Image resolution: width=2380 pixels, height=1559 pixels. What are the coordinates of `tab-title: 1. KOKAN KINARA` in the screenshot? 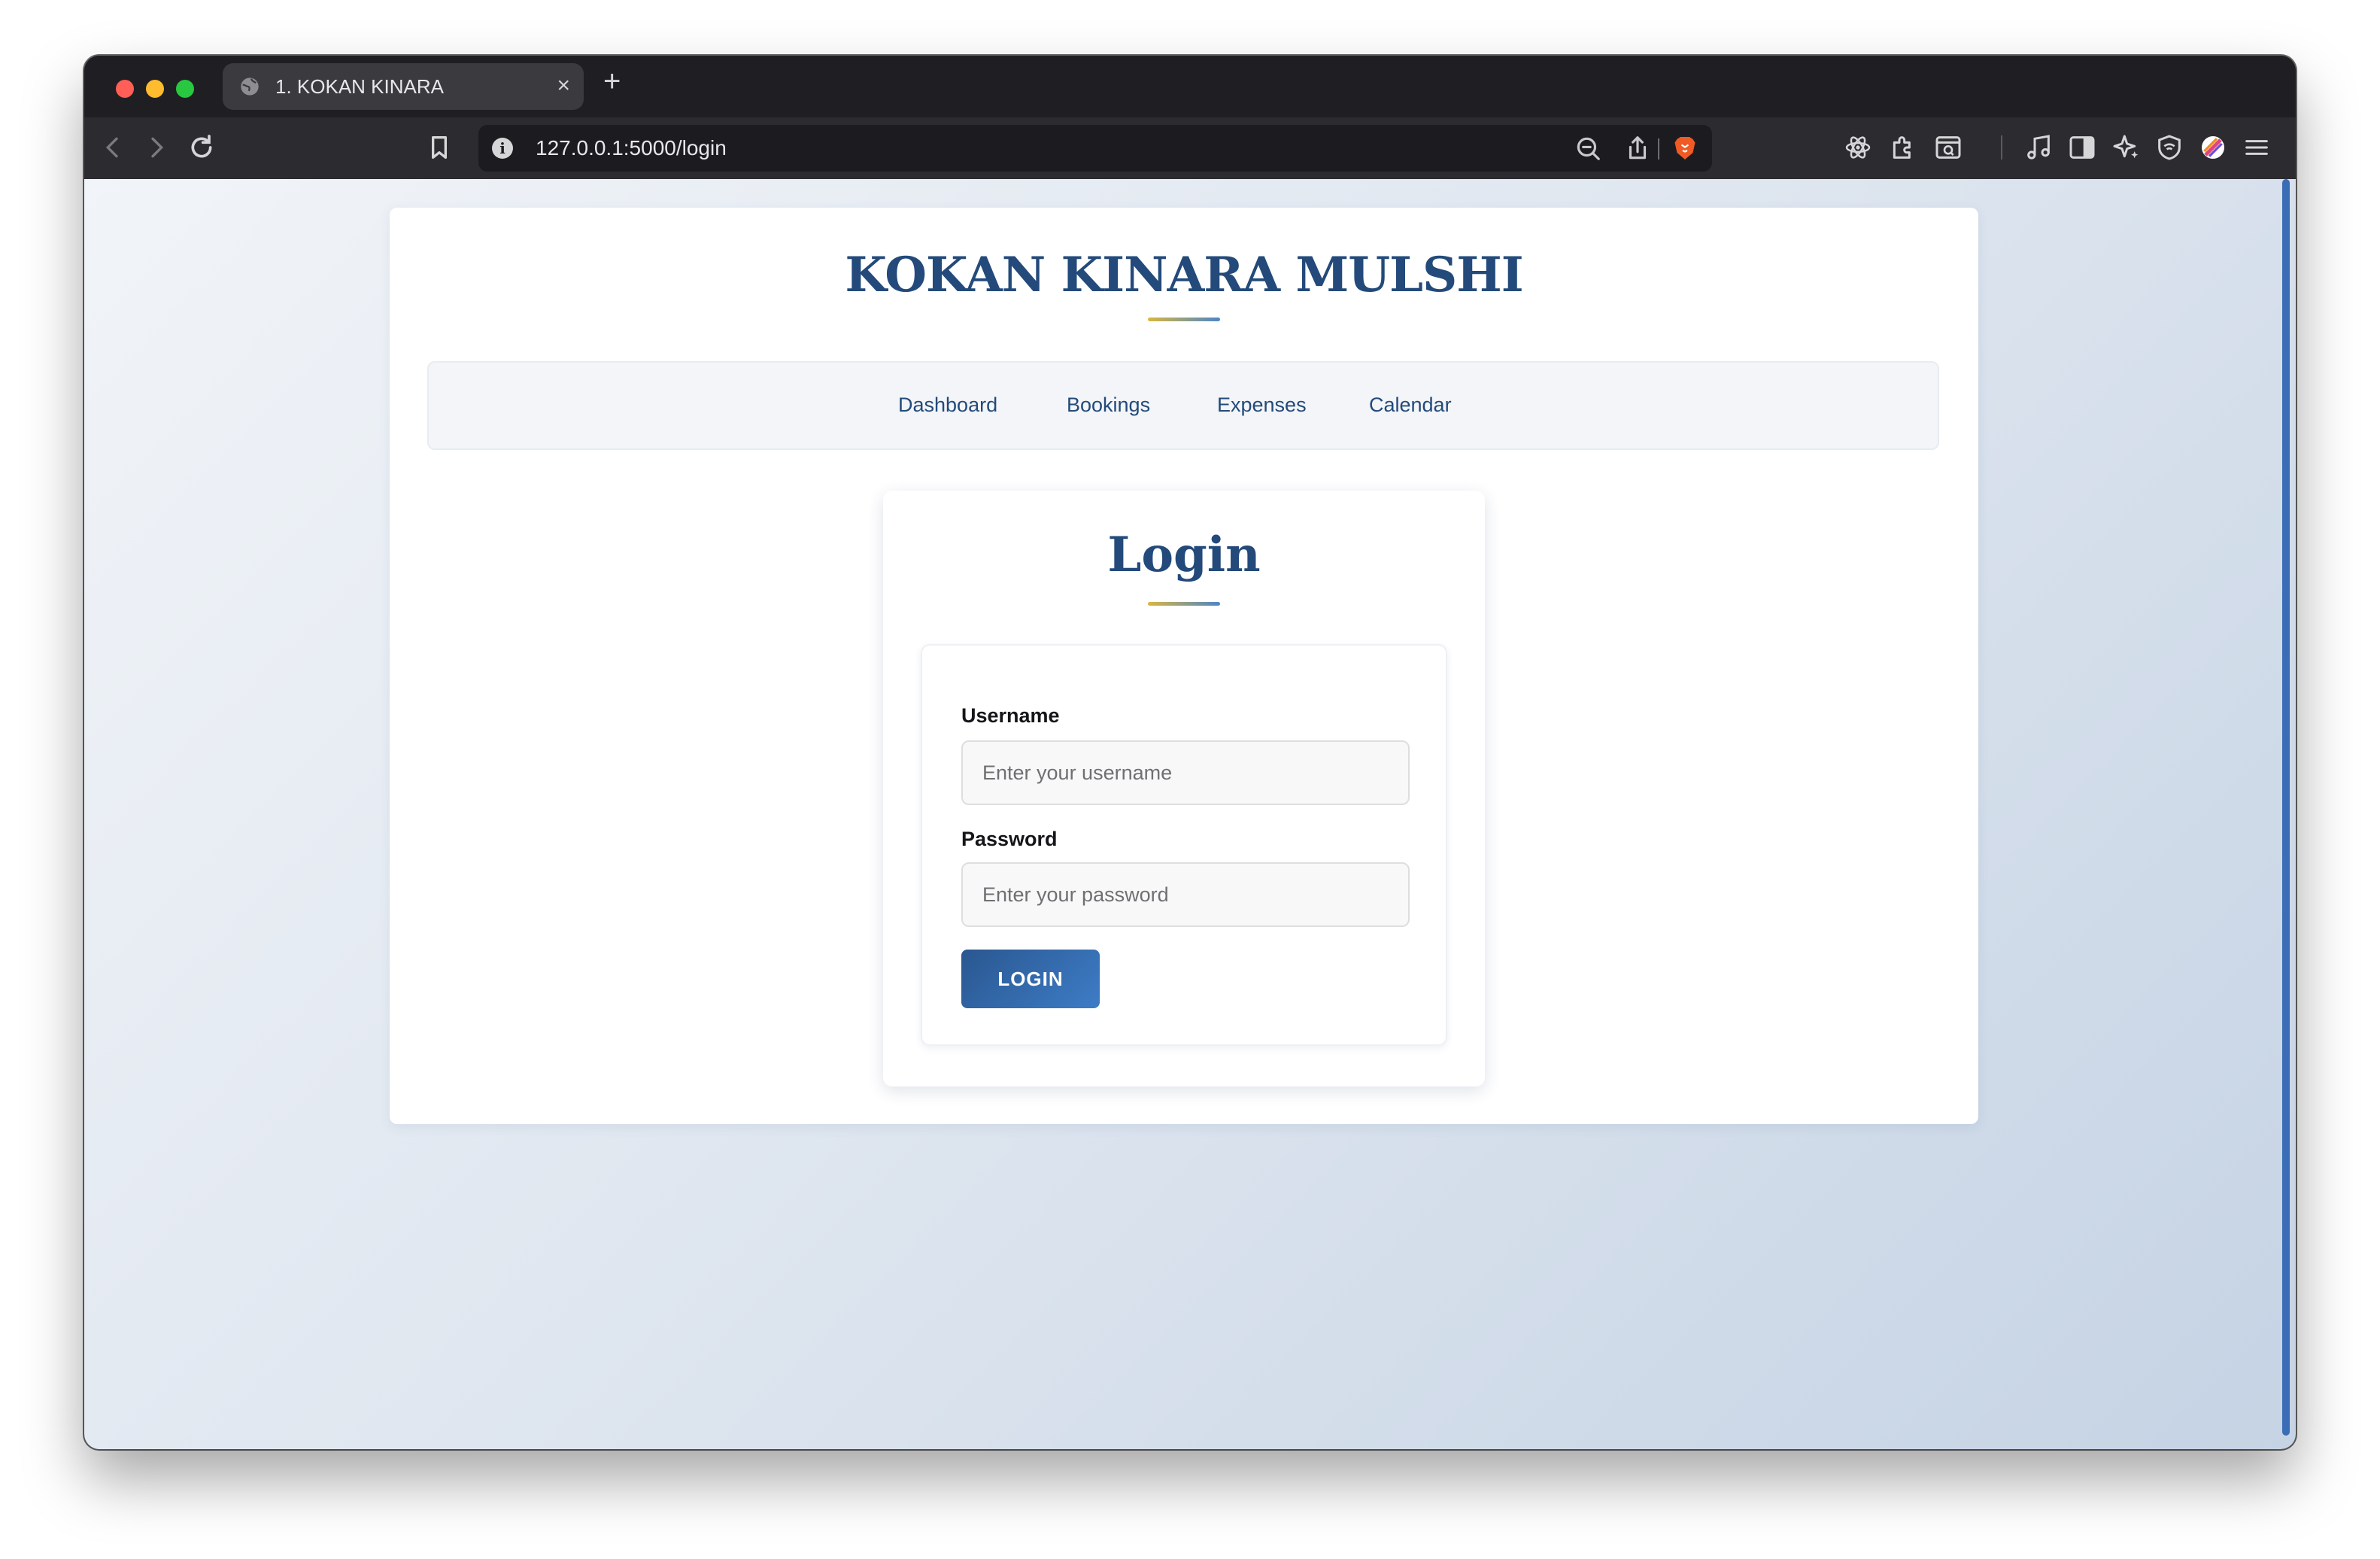 It's located at (359, 86).